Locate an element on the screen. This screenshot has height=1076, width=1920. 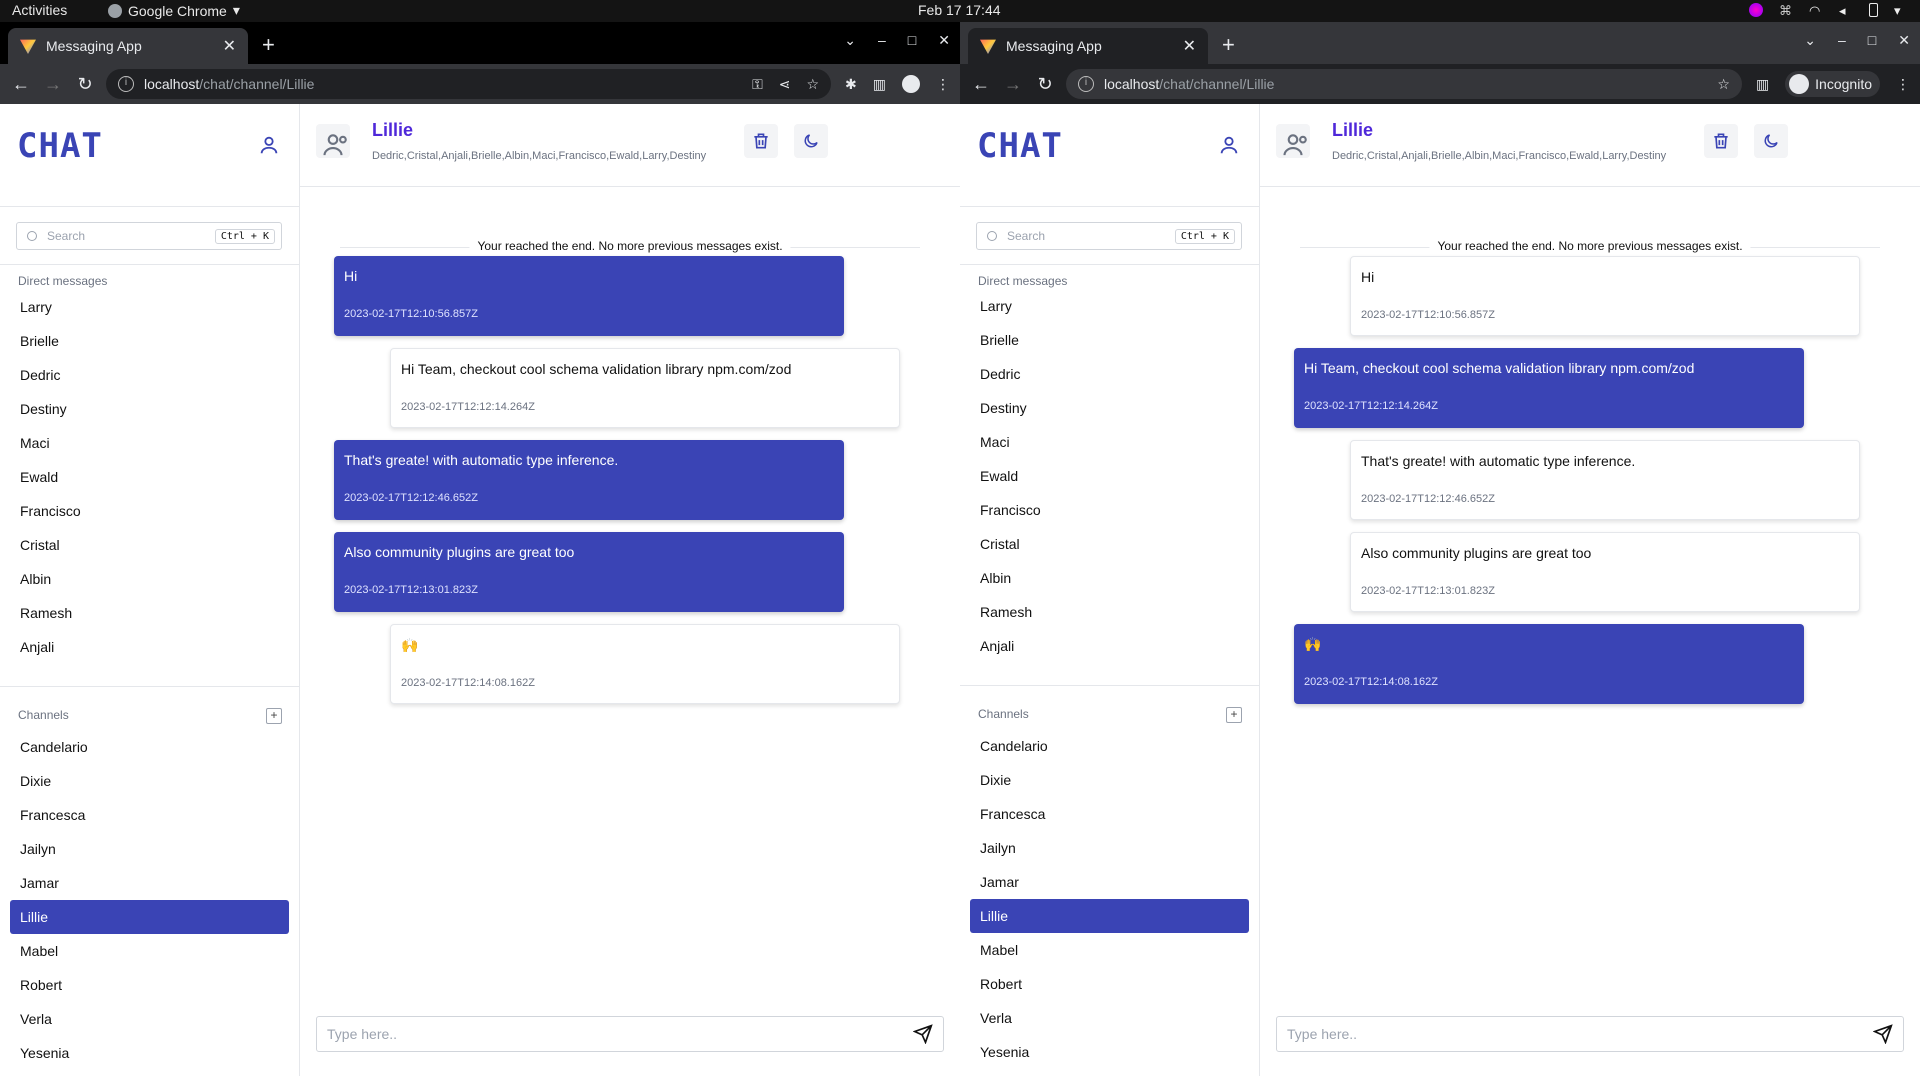
extensions-icon: ✱ is located at coordinates (851, 84).